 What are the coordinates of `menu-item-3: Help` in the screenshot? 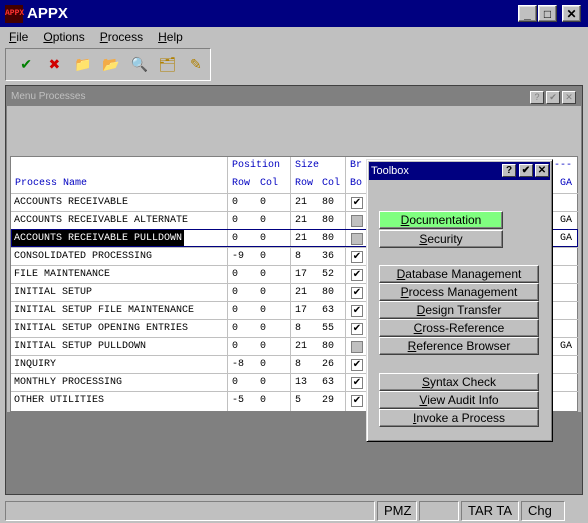 It's located at (169, 37).